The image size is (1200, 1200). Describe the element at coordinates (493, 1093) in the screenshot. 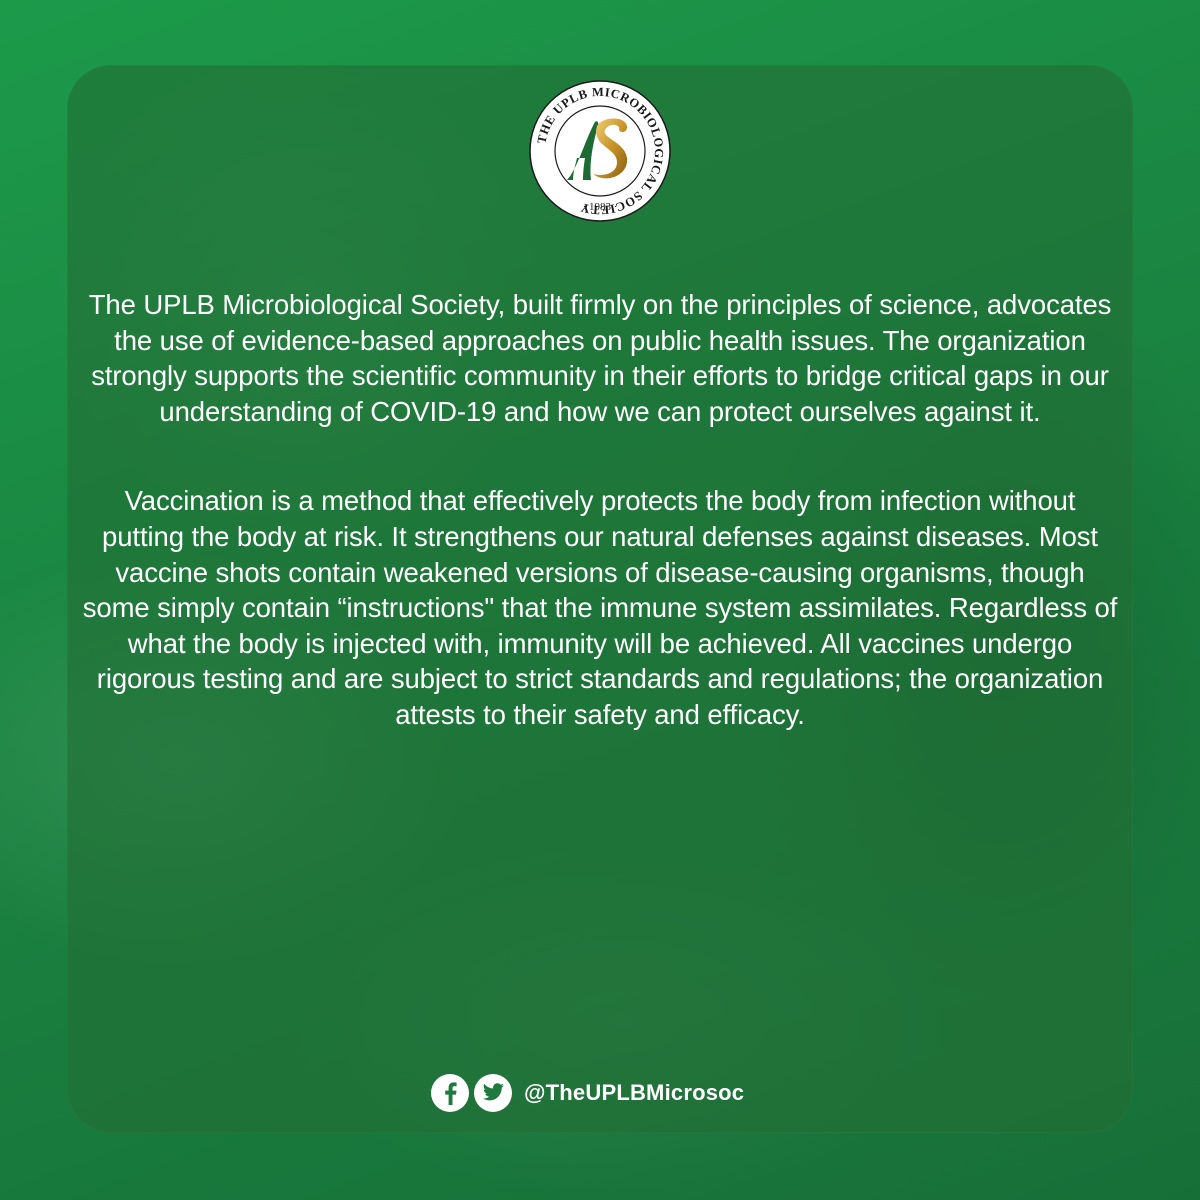

I see `twitter-icon` at that location.